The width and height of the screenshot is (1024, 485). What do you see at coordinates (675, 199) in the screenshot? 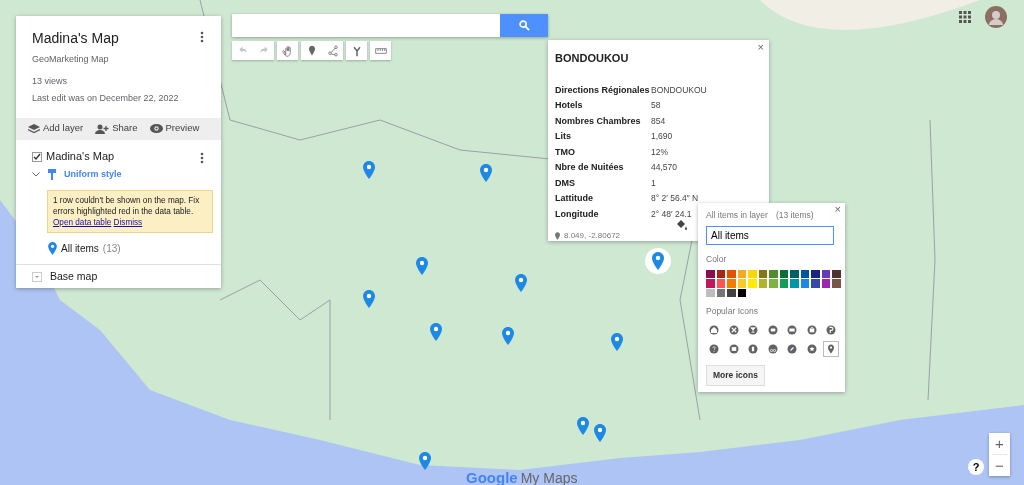
I see `field-value: 8° 2′ 56.4″ N` at bounding box center [675, 199].